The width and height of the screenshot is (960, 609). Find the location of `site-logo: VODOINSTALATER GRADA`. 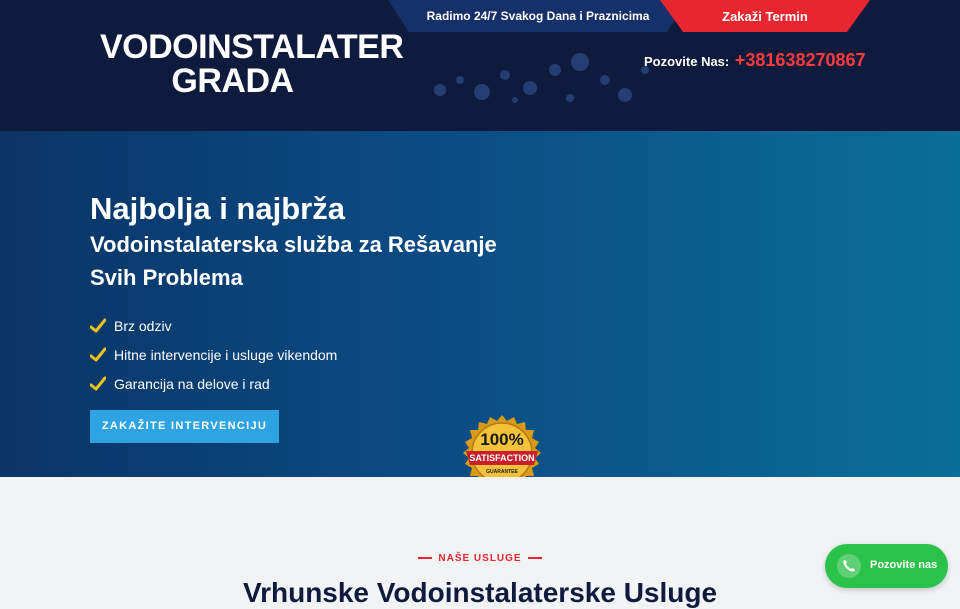

site-logo: VODOINSTALATER GRADA is located at coordinates (252, 64).